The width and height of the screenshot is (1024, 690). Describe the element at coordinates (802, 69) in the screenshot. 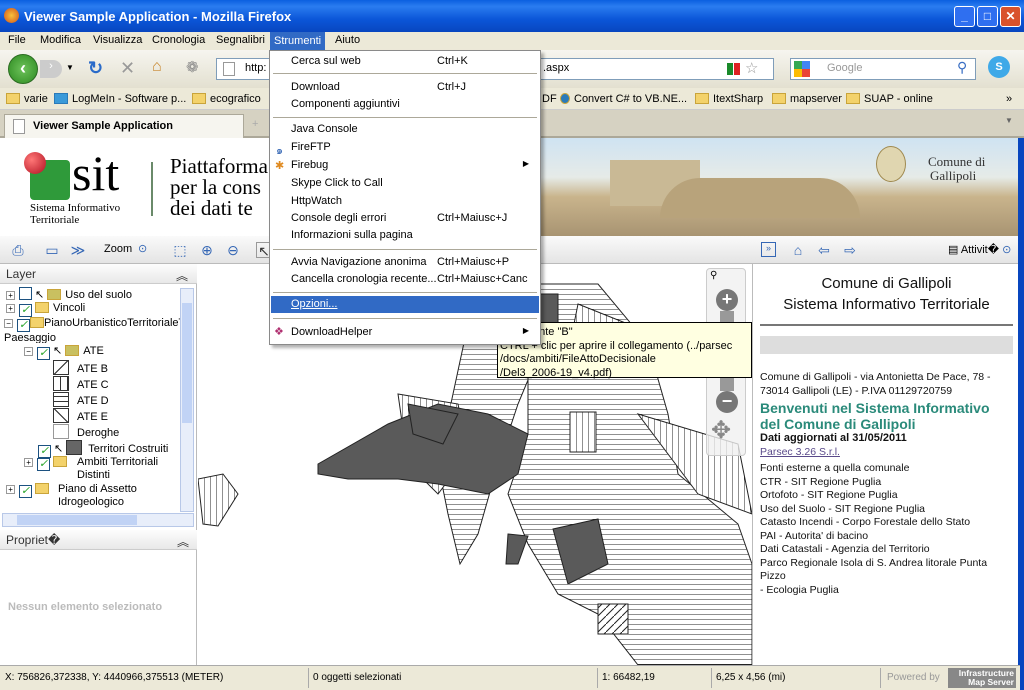

I see `google-icon` at that location.